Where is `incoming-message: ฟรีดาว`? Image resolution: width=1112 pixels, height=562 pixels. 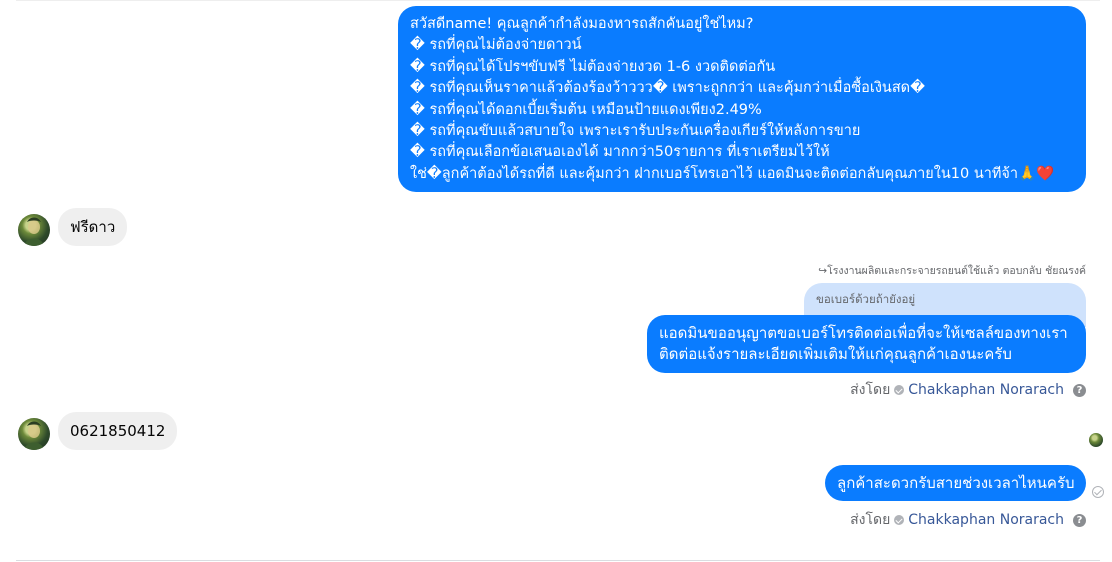 incoming-message: ฟรีดาว is located at coordinates (93, 227).